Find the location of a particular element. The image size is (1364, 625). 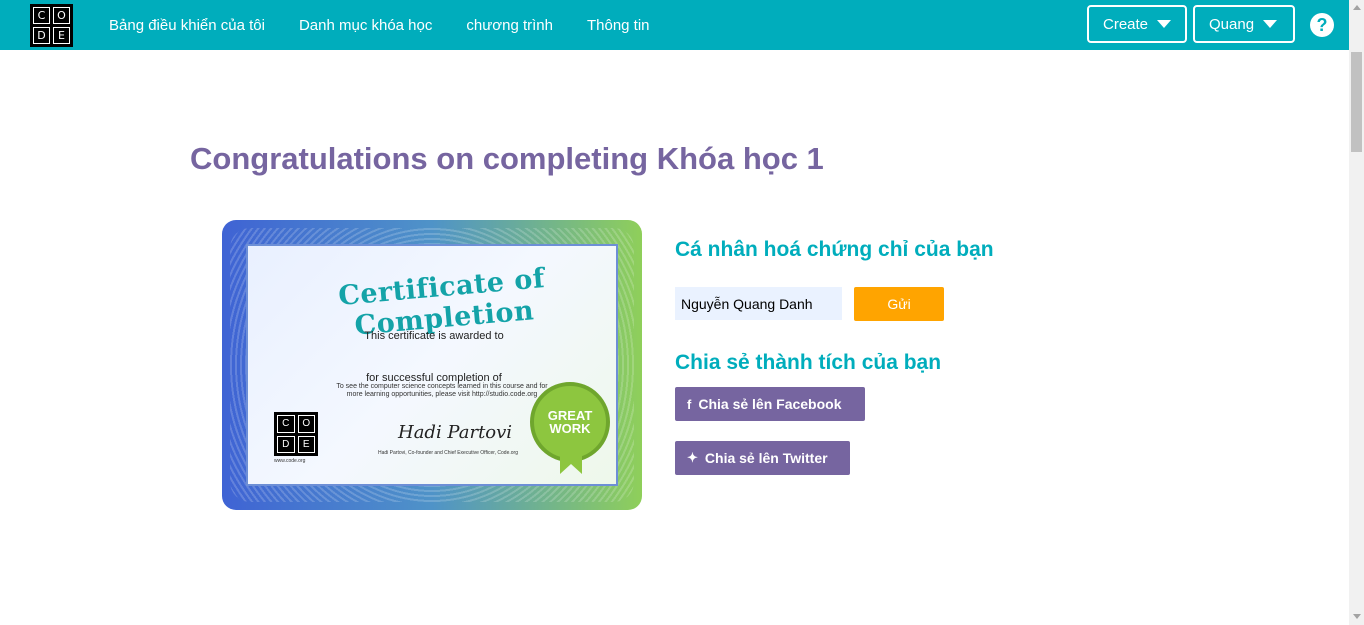

nav-projects: chương trình is located at coordinates (509, 25).